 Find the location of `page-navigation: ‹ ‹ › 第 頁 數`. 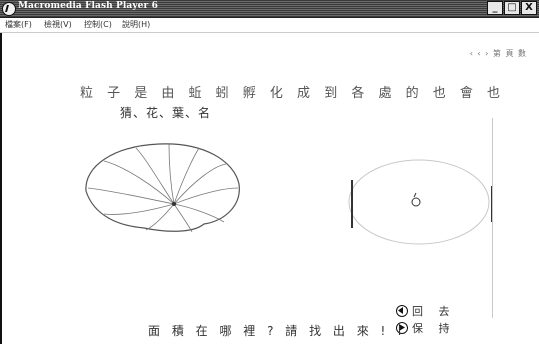

page-navigation: ‹ ‹ › 第 頁 數 is located at coordinates (498, 53).